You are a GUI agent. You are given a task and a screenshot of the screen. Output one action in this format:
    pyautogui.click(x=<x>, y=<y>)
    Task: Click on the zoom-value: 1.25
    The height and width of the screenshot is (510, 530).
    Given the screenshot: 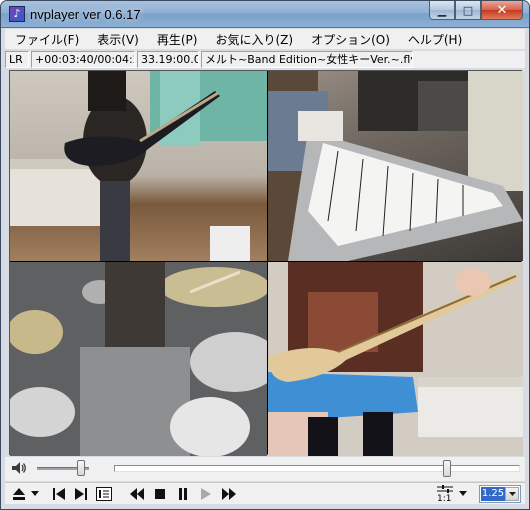 What is the action you would take?
    pyautogui.click(x=493, y=494)
    